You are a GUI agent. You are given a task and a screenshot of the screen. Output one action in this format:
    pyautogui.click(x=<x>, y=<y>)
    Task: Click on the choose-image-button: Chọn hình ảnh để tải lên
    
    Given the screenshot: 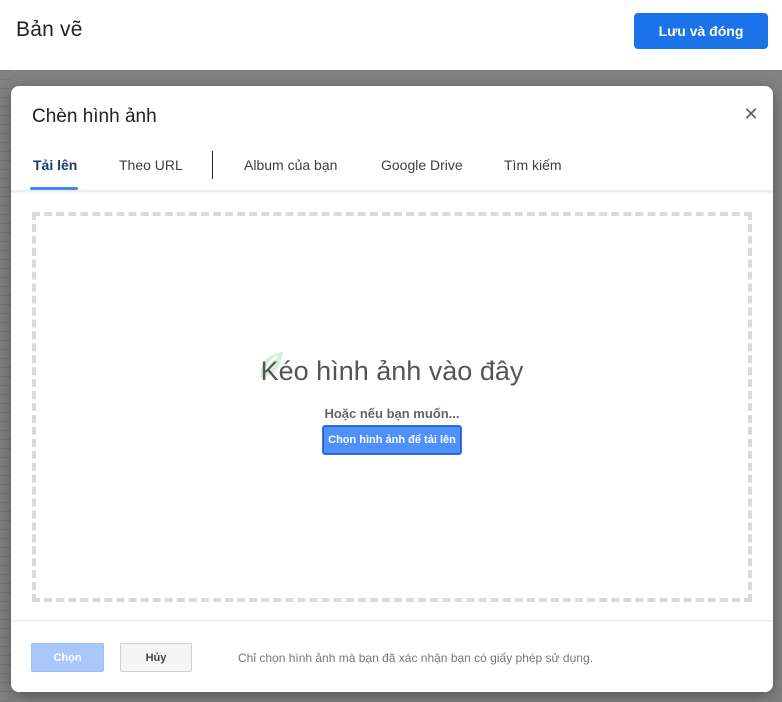 What is the action you would take?
    pyautogui.click(x=392, y=440)
    